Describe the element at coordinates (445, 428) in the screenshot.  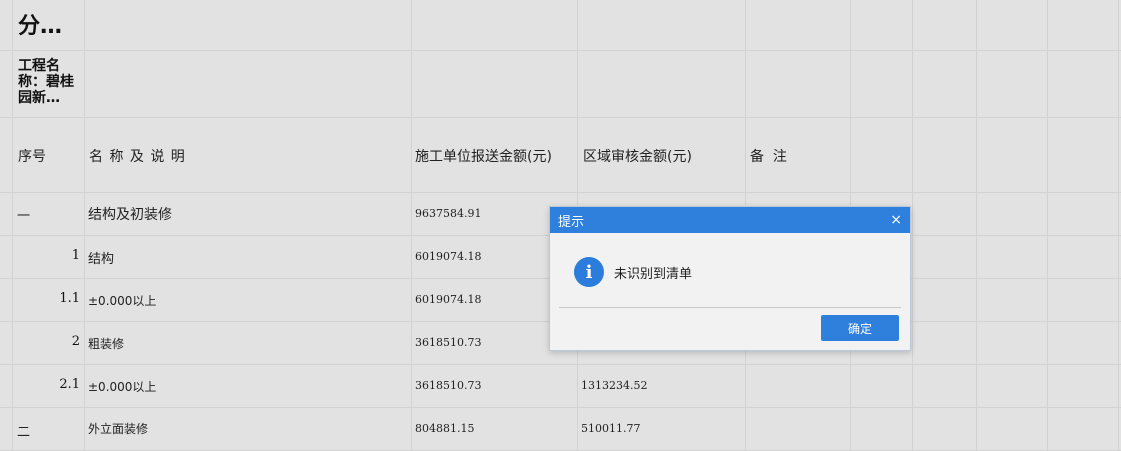
I see `row-submitted: 804881.15` at that location.